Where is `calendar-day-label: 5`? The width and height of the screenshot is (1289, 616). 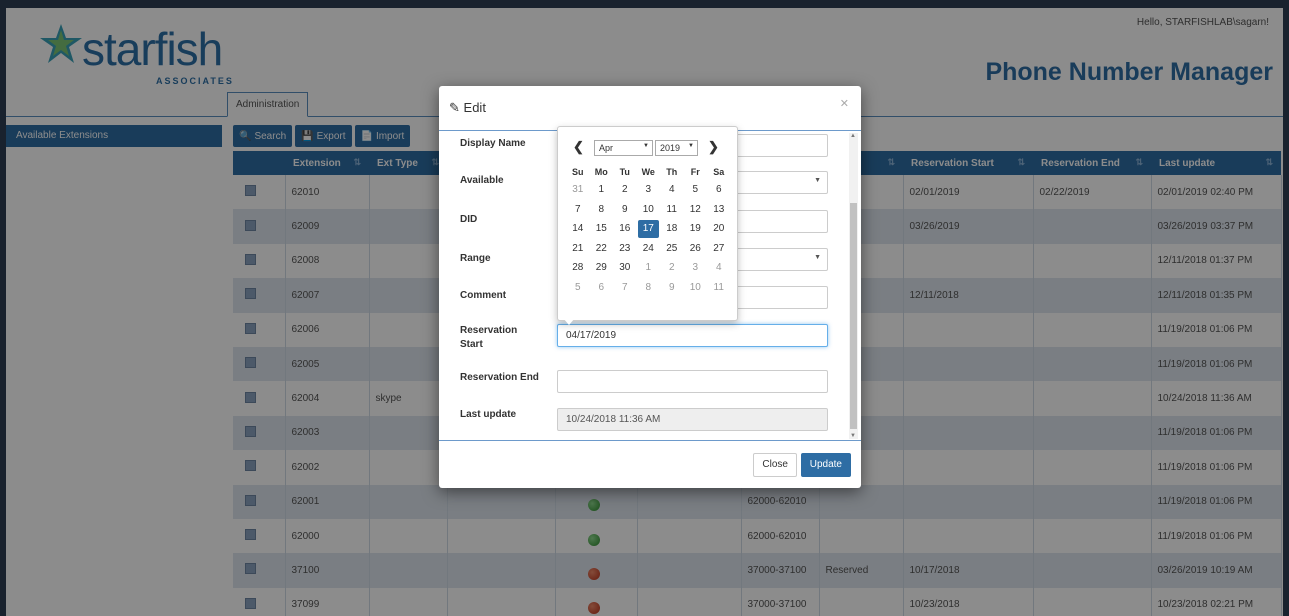
calendar-day-label: 5 is located at coordinates (577, 287).